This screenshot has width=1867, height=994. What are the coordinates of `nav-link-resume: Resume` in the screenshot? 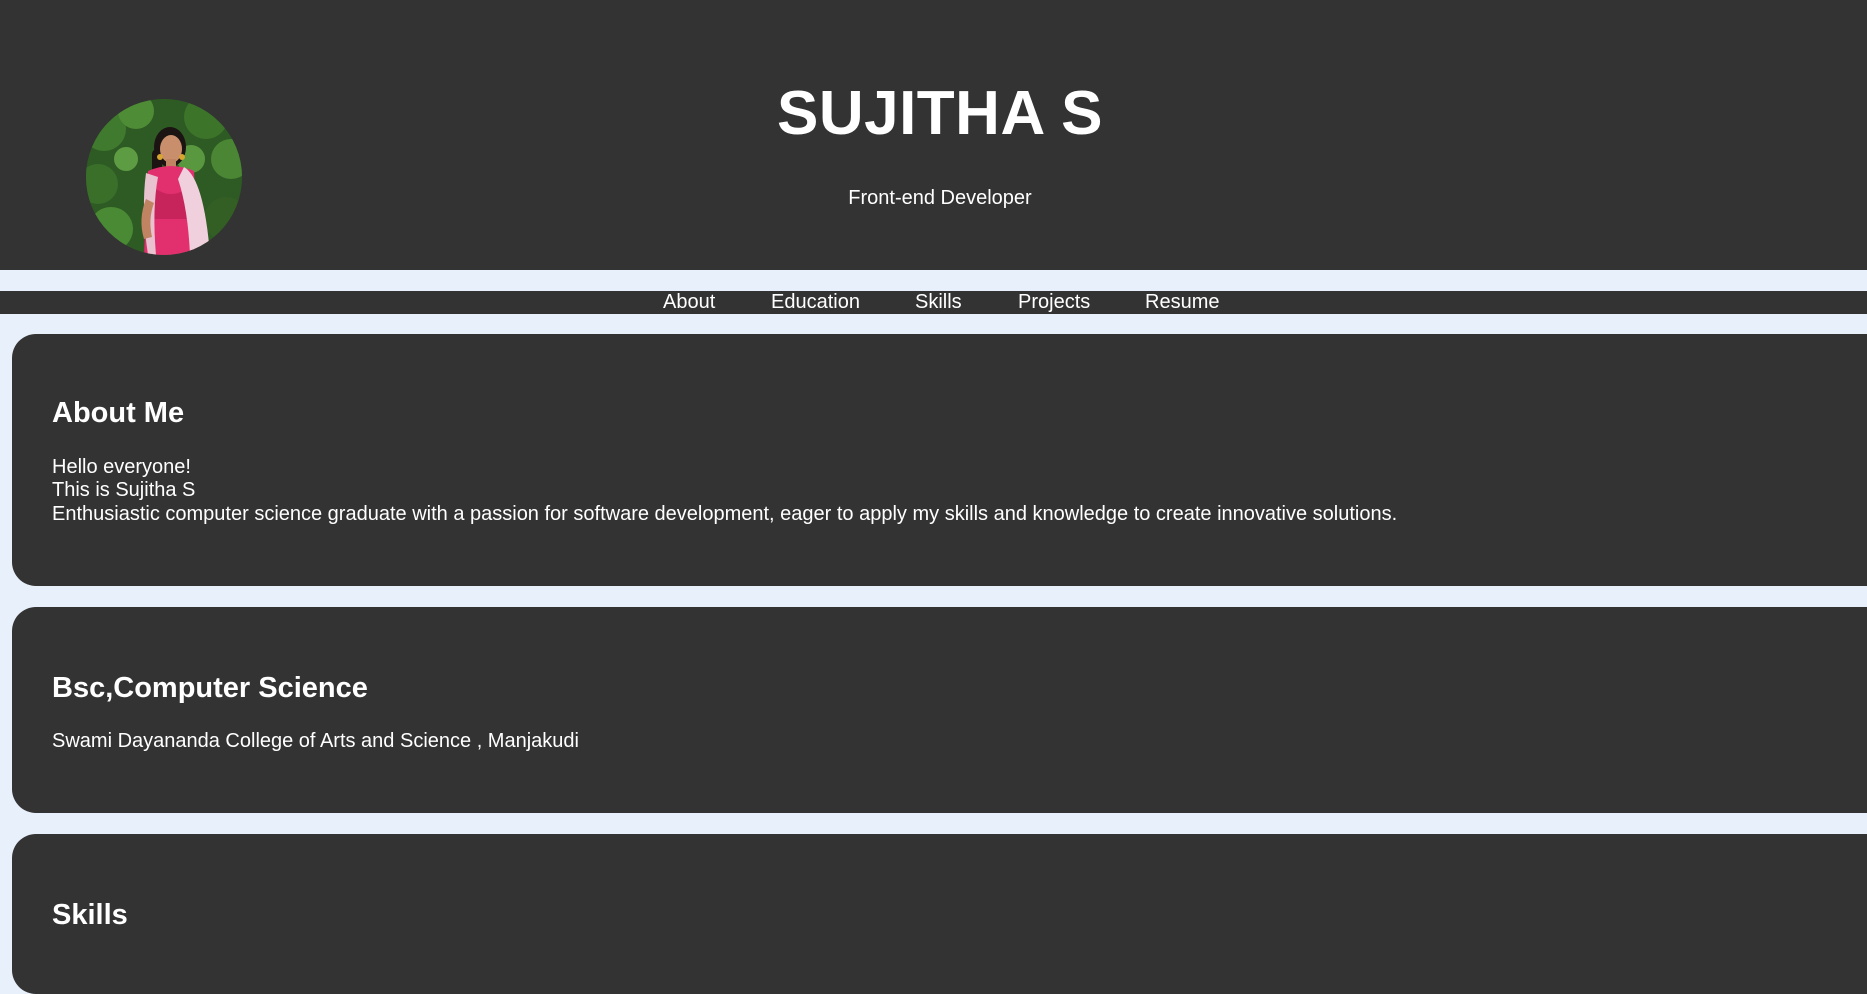 It's located at (1182, 302).